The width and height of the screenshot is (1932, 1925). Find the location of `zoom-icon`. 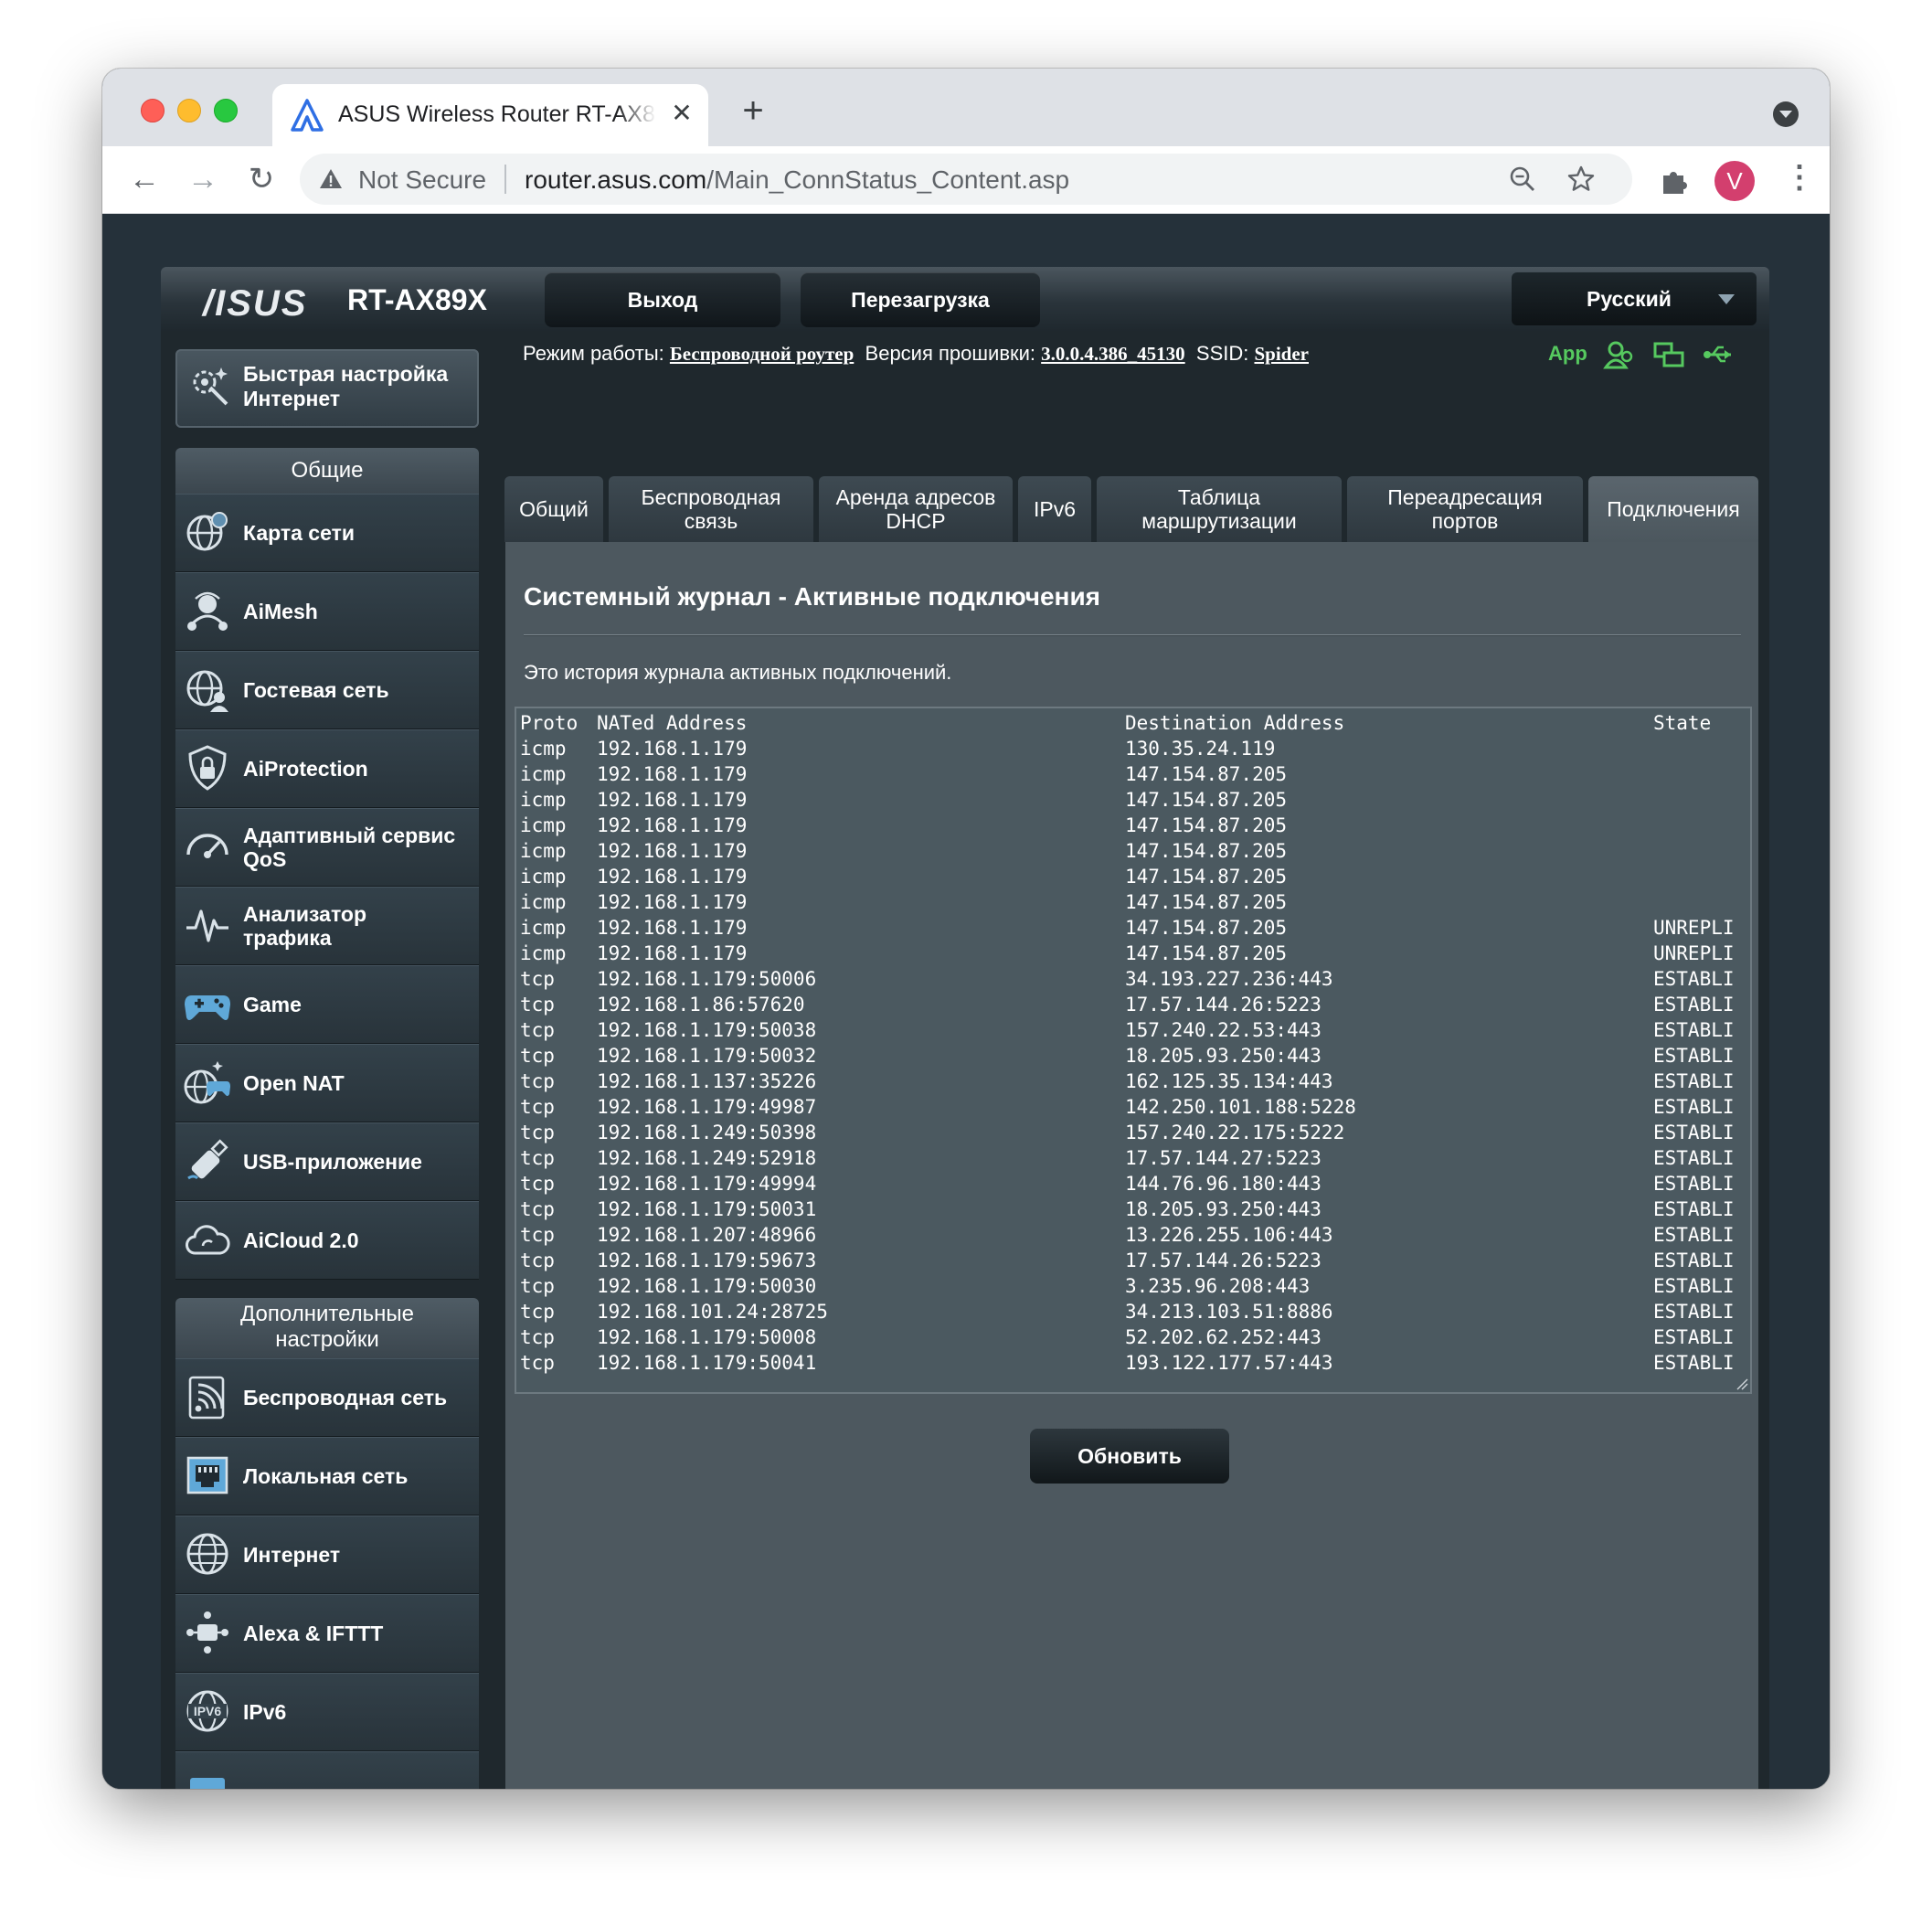

zoom-icon is located at coordinates (1522, 179).